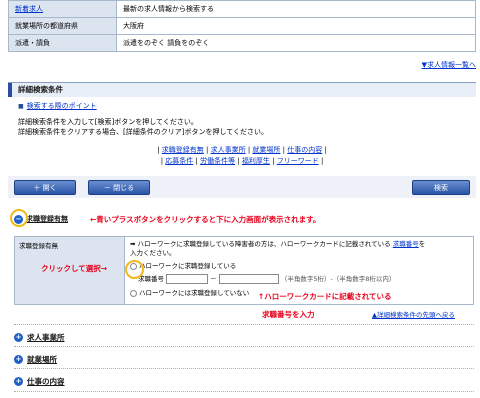 The height and width of the screenshot is (398, 480). Describe the element at coordinates (46, 337) in the screenshot. I see `accordion-label: 求人事業所` at that location.